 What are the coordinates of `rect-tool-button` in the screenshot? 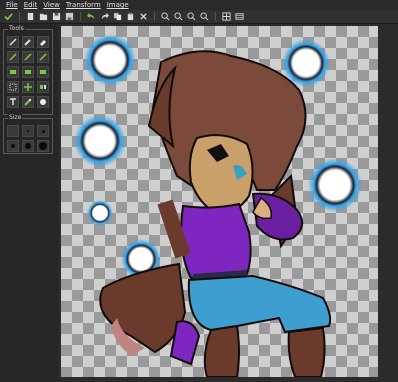 It's located at (13, 72).